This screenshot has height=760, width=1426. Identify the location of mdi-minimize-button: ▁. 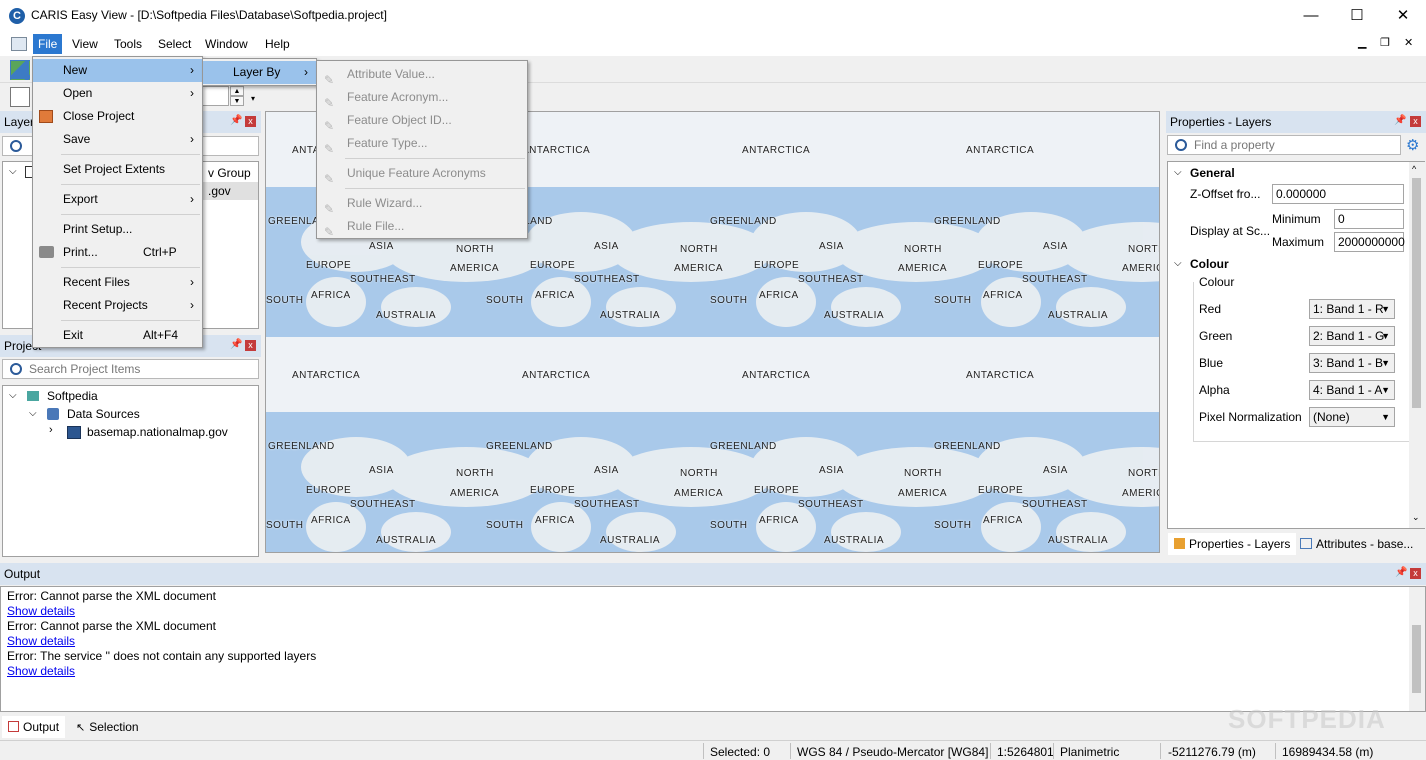
(1362, 42).